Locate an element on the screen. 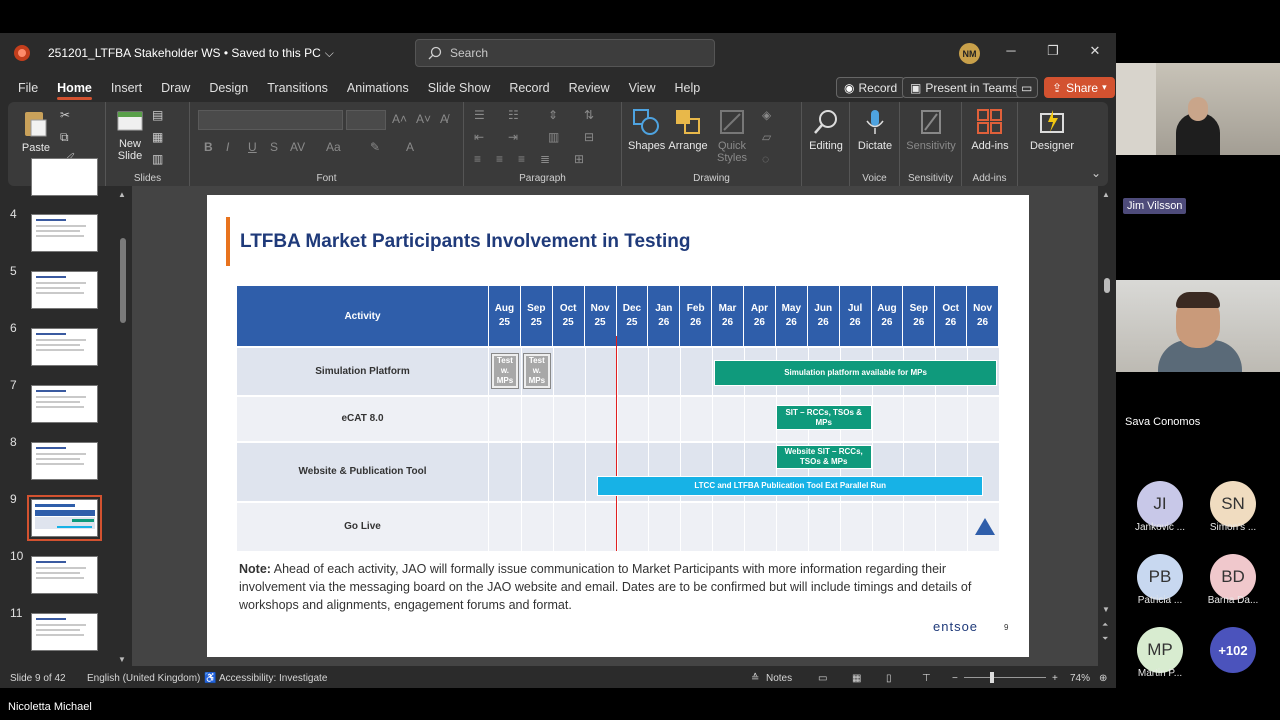 This screenshot has height=720, width=1280. decrease-indent-icon: ⇤ is located at coordinates (479, 137).